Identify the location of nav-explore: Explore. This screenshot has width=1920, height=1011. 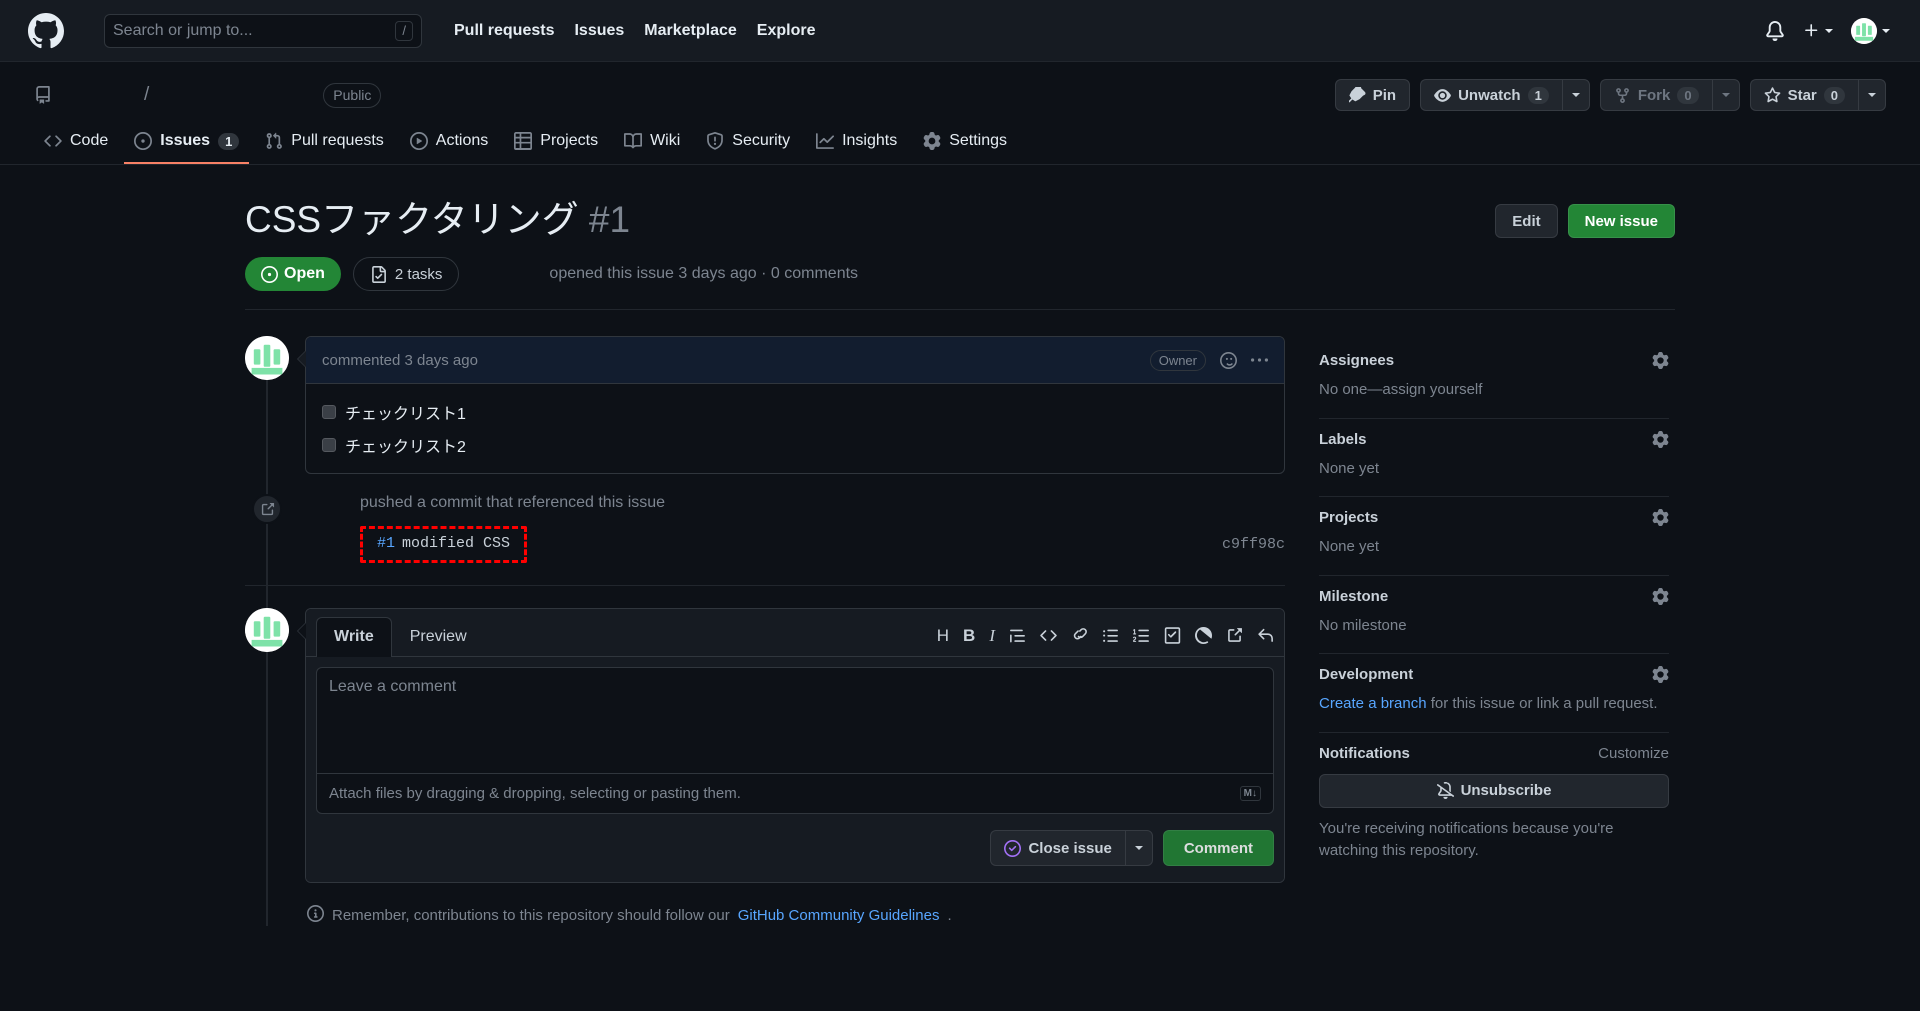
(786, 31).